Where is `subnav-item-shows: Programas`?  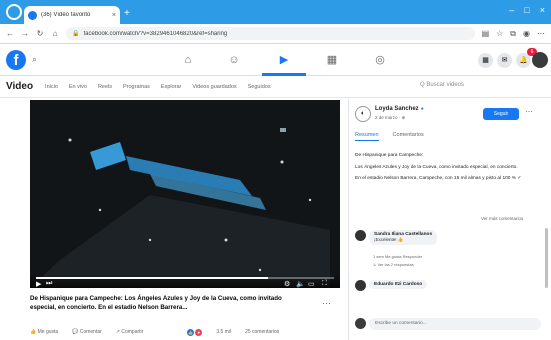 subnav-item-shows: Programas is located at coordinates (136, 87).